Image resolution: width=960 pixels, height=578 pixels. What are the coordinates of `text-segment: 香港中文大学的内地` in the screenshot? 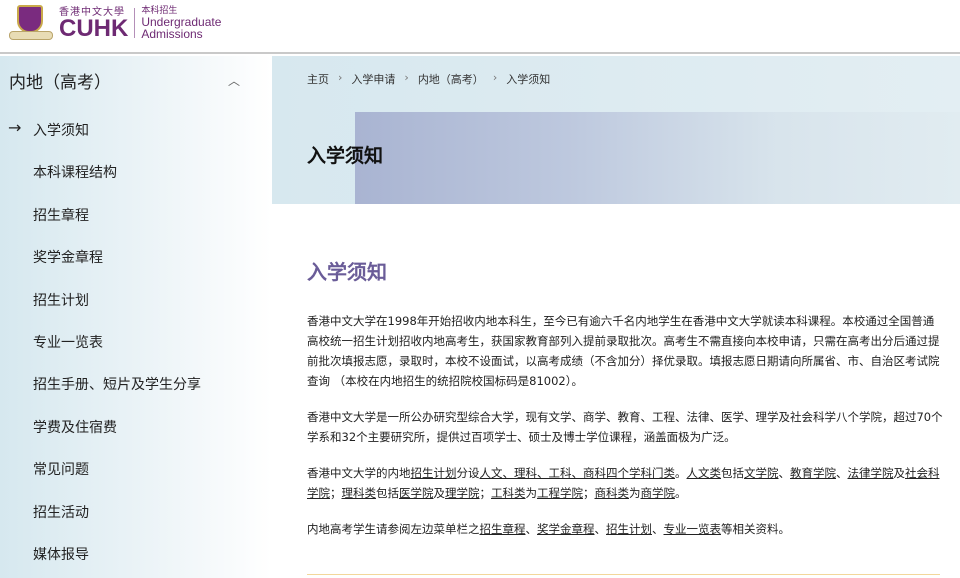 It's located at (359, 473).